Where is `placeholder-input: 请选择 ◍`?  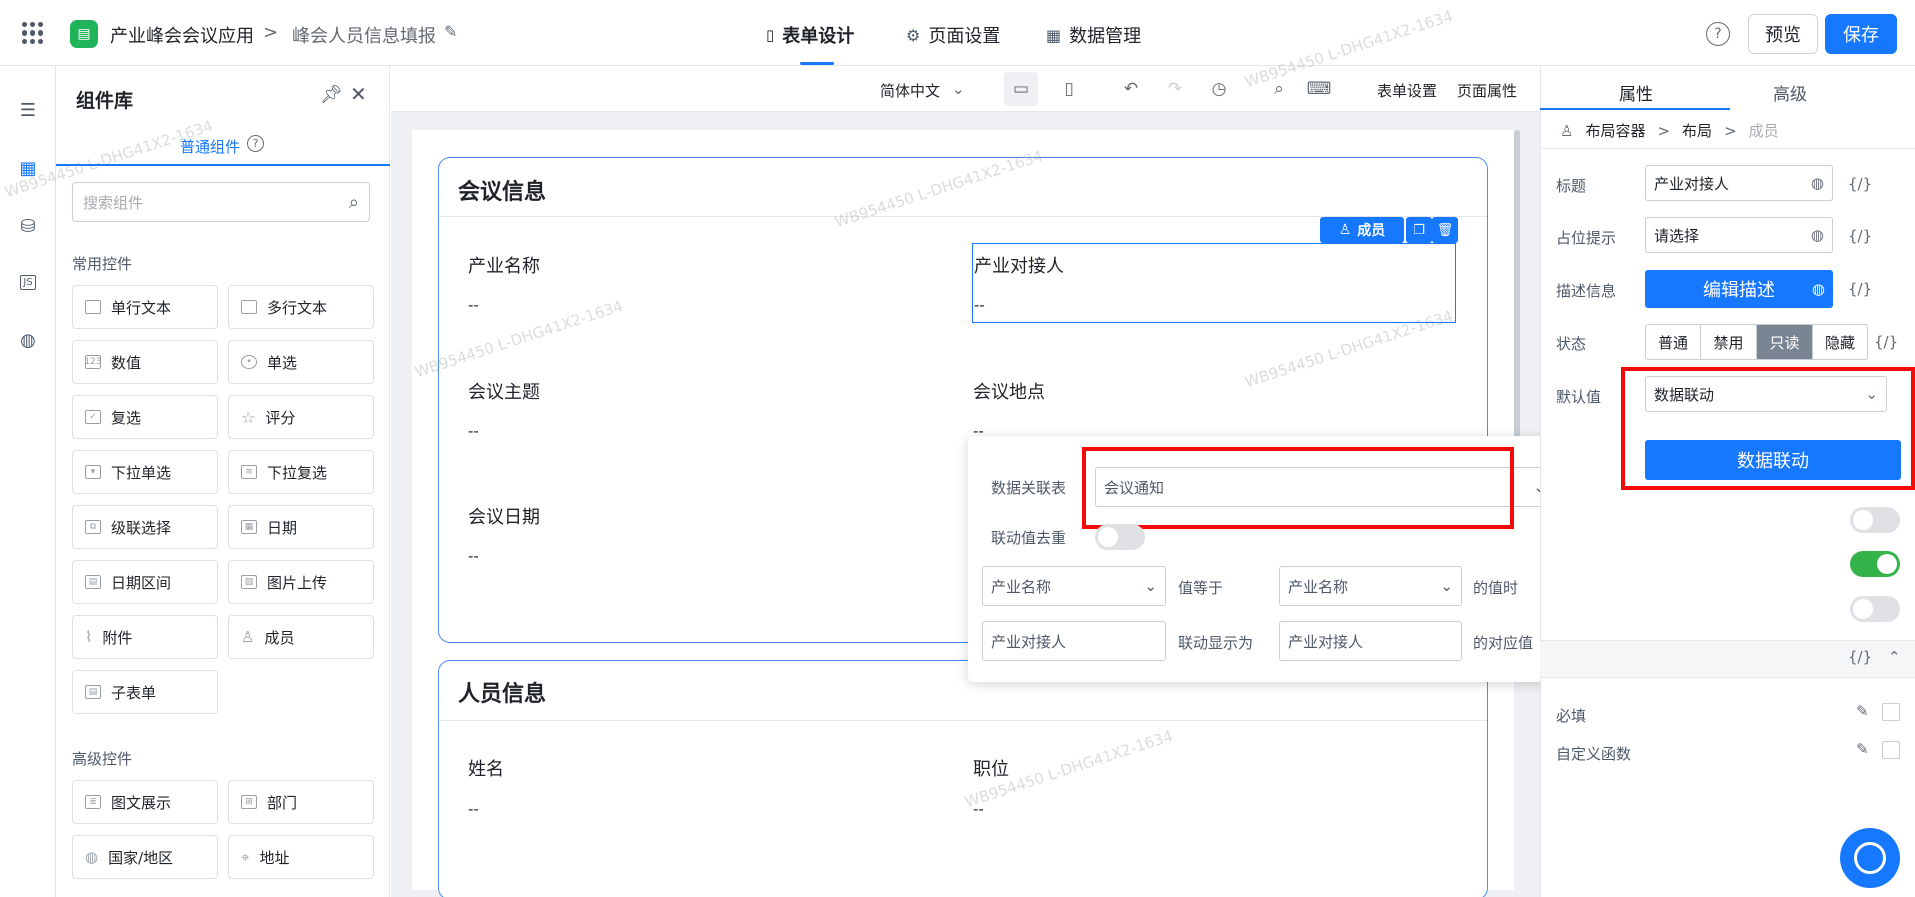 placeholder-input: 请选择 ◍ is located at coordinates (1739, 235).